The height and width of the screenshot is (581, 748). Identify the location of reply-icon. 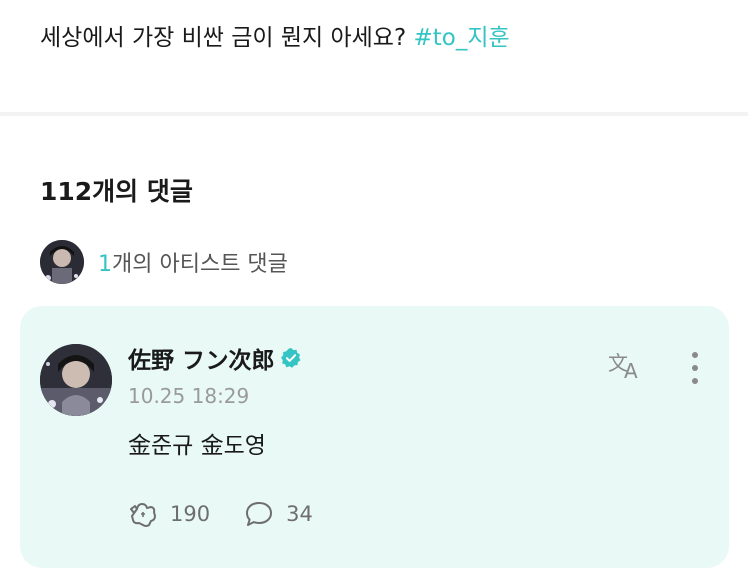
(259, 514).